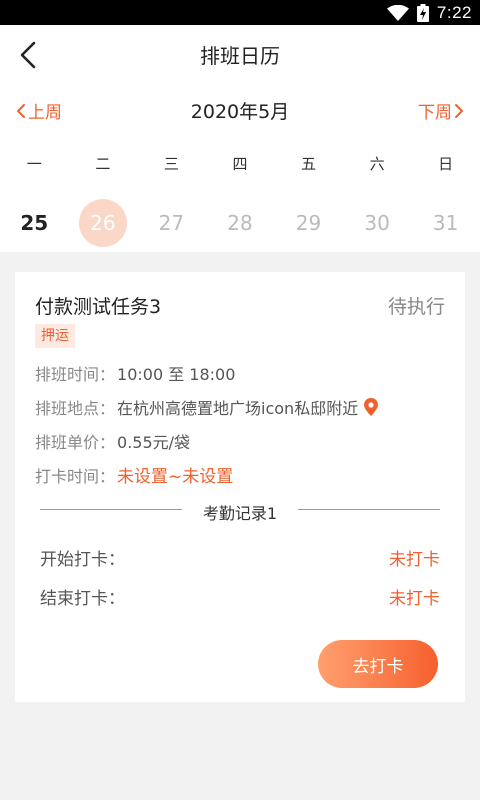  I want to click on schedule-location-value: 在杭州高德置地广场icon私邸附近, so click(238, 408).